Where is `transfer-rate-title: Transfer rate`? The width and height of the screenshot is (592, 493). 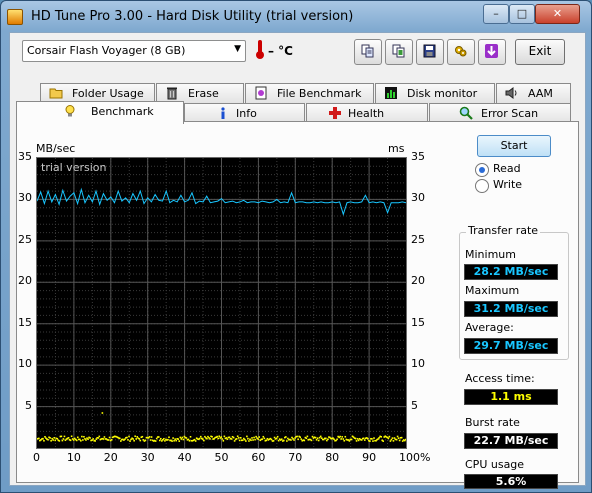 transfer-rate-title: Transfer rate is located at coordinates (503, 230).